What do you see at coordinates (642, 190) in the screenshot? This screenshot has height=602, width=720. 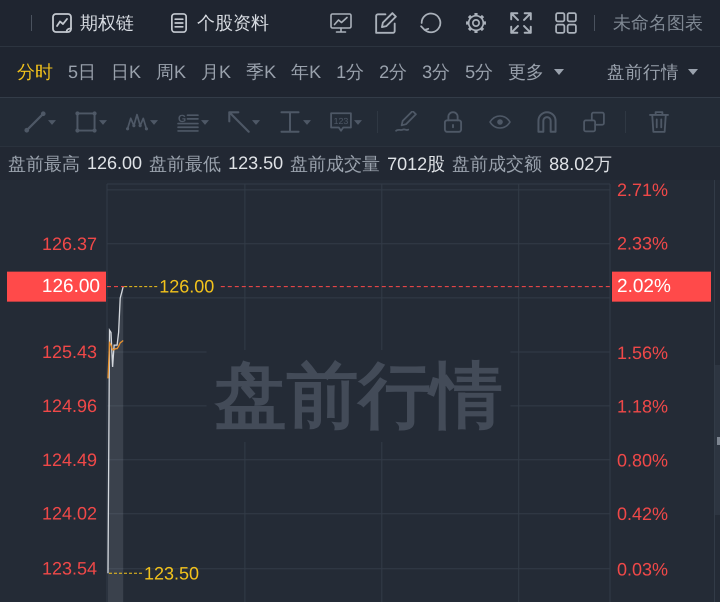 I see `percent-axis-label: 2.71%` at bounding box center [642, 190].